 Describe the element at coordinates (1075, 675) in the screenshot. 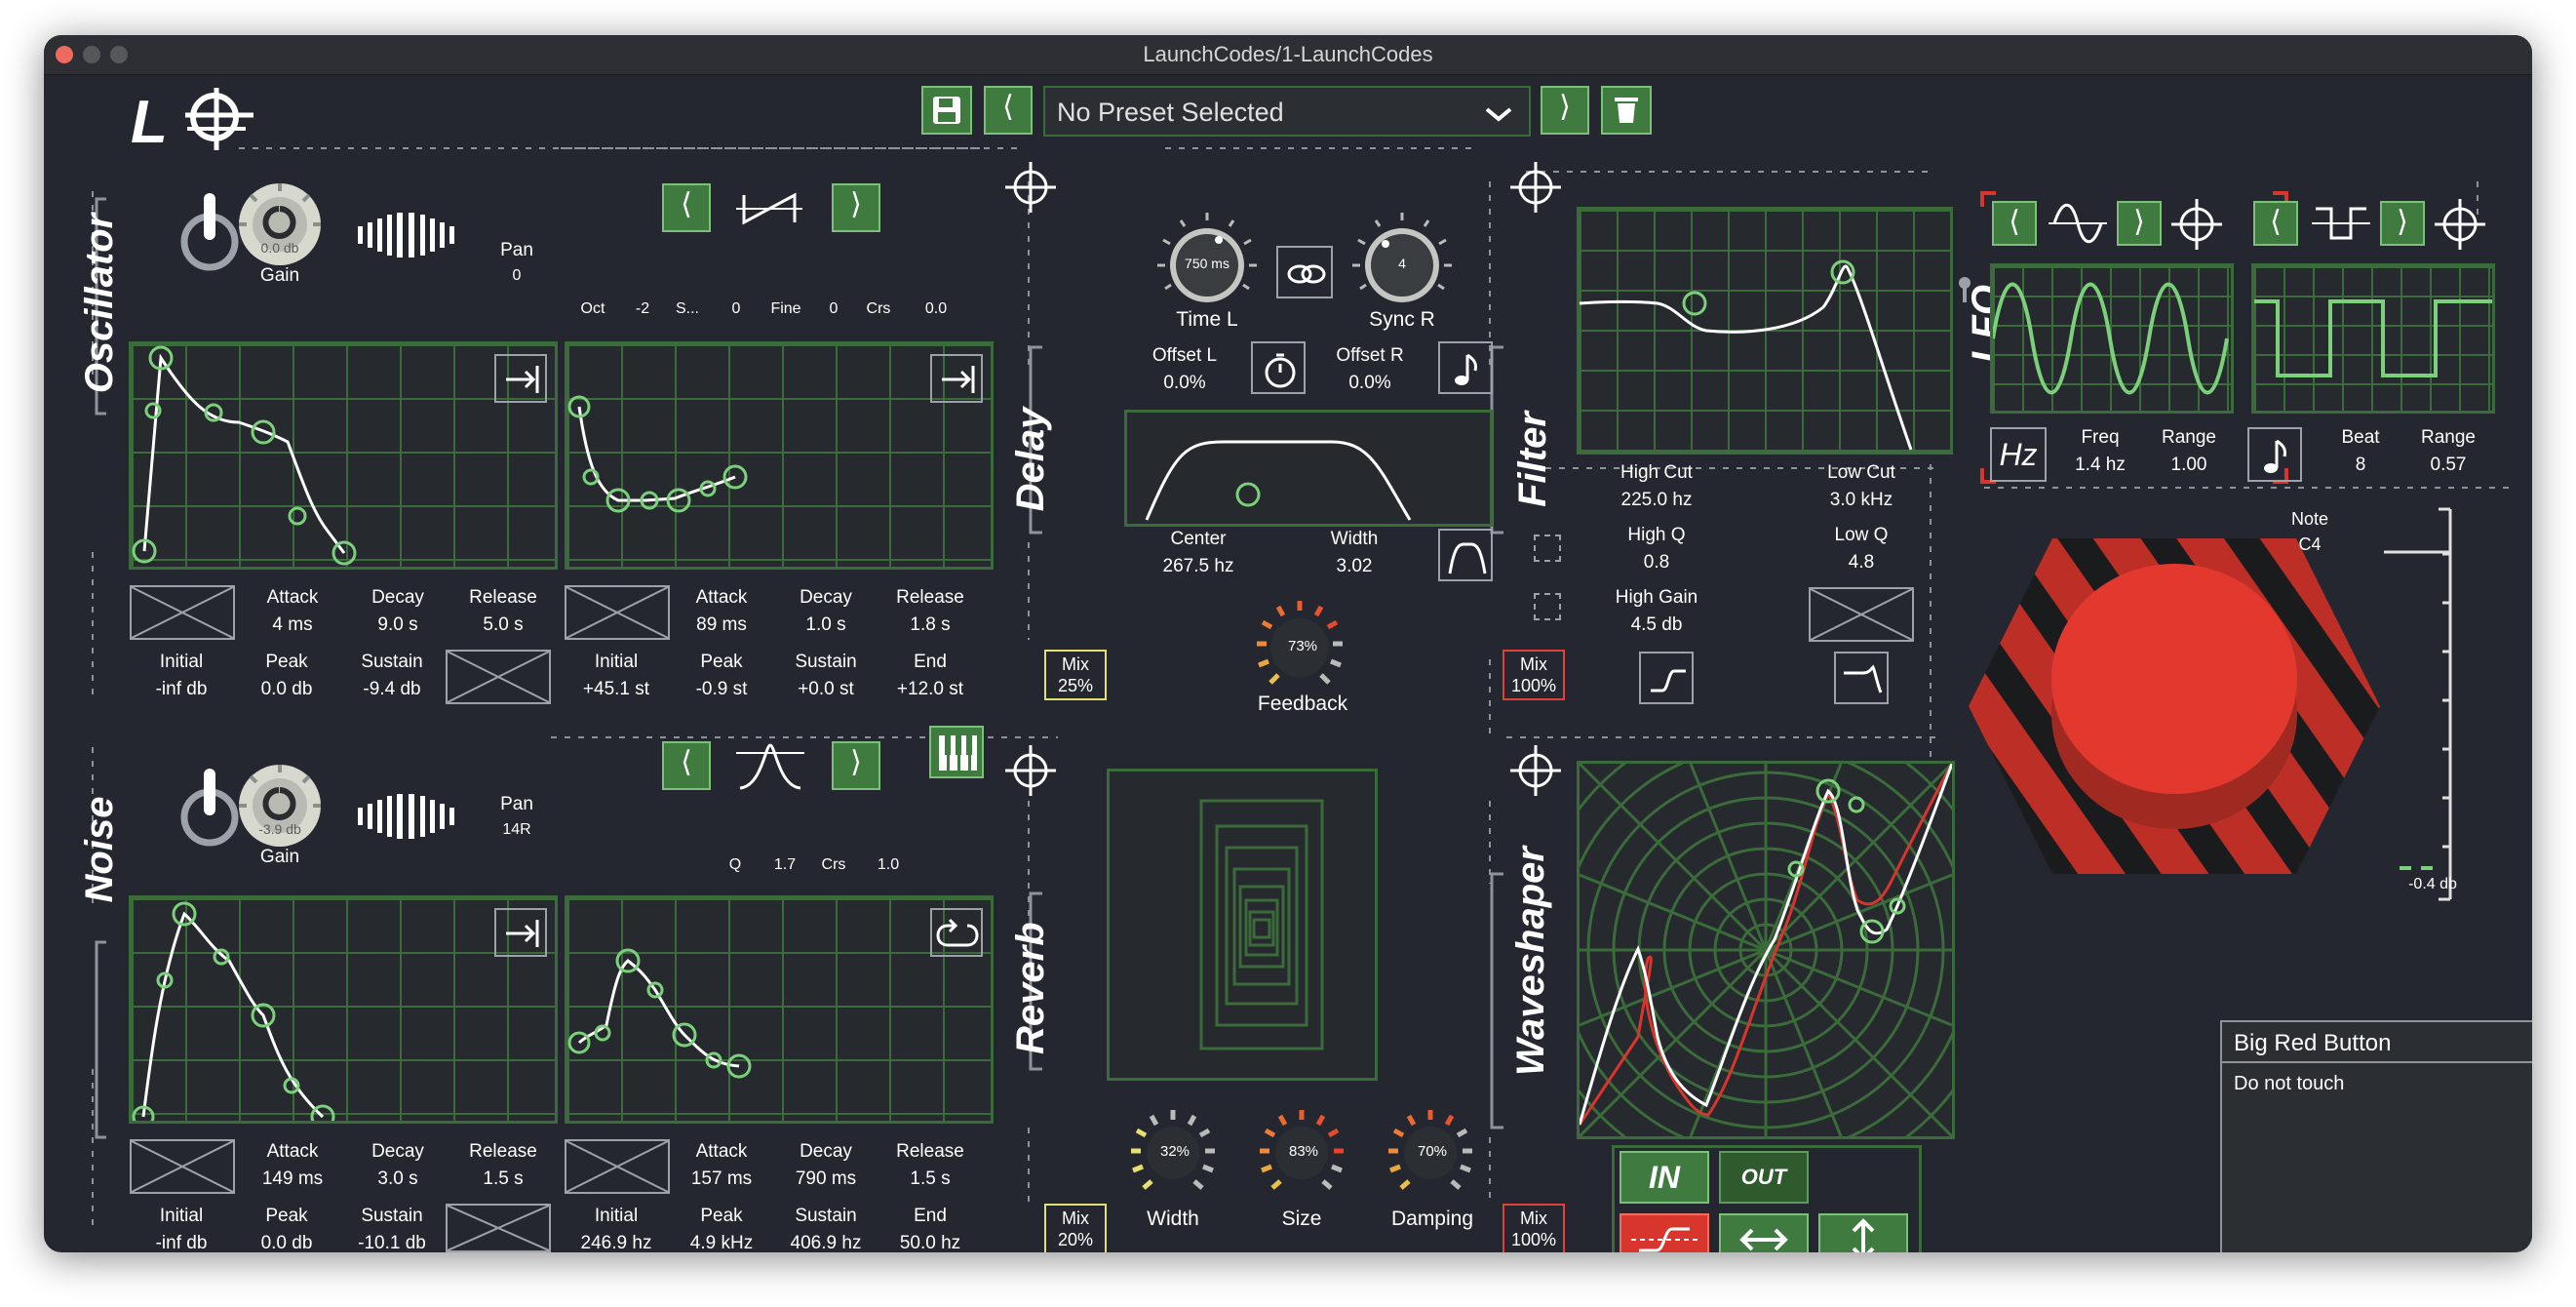

I see `delay-mix-control: Mix 25%` at that location.